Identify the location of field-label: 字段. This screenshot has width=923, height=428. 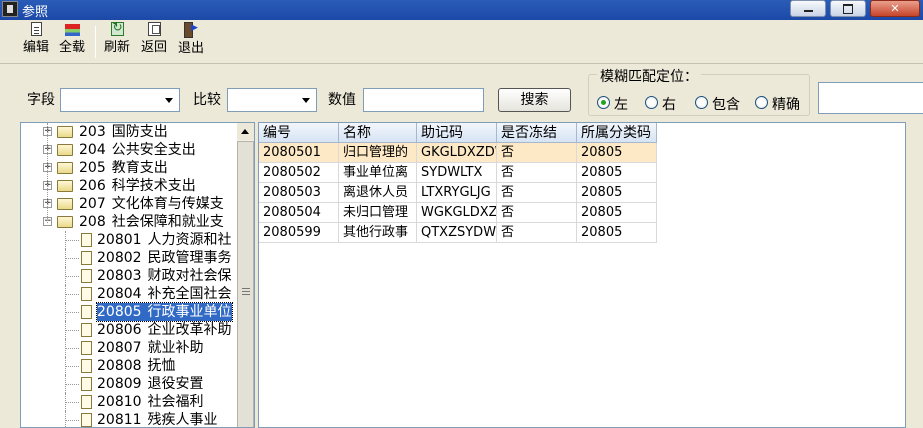
(41, 100).